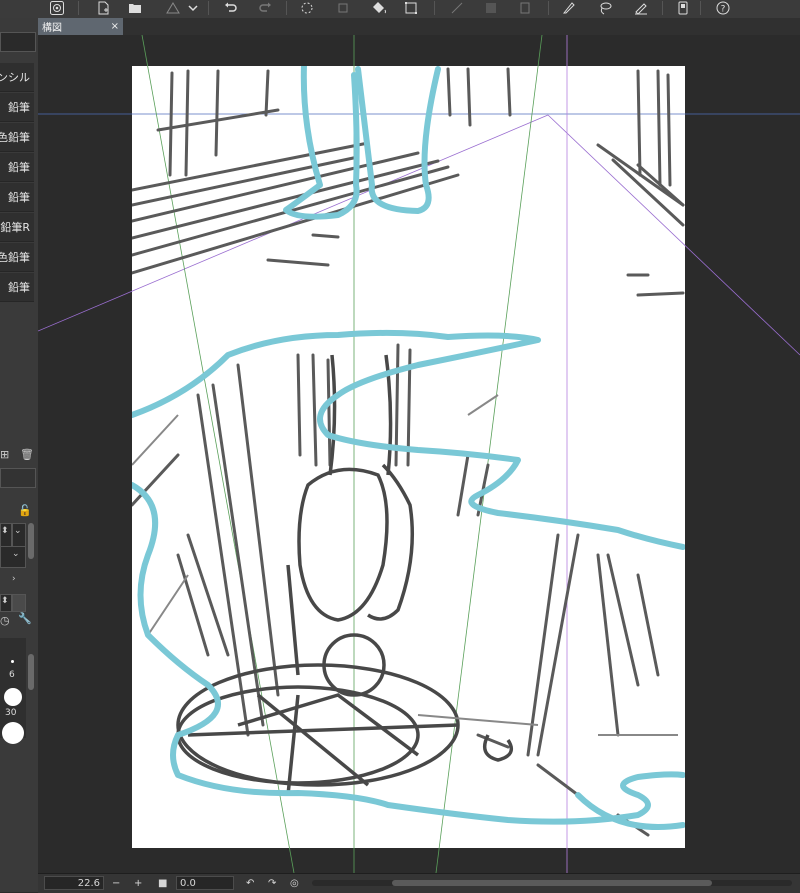  I want to click on open-folder-icon, so click(135, 8).